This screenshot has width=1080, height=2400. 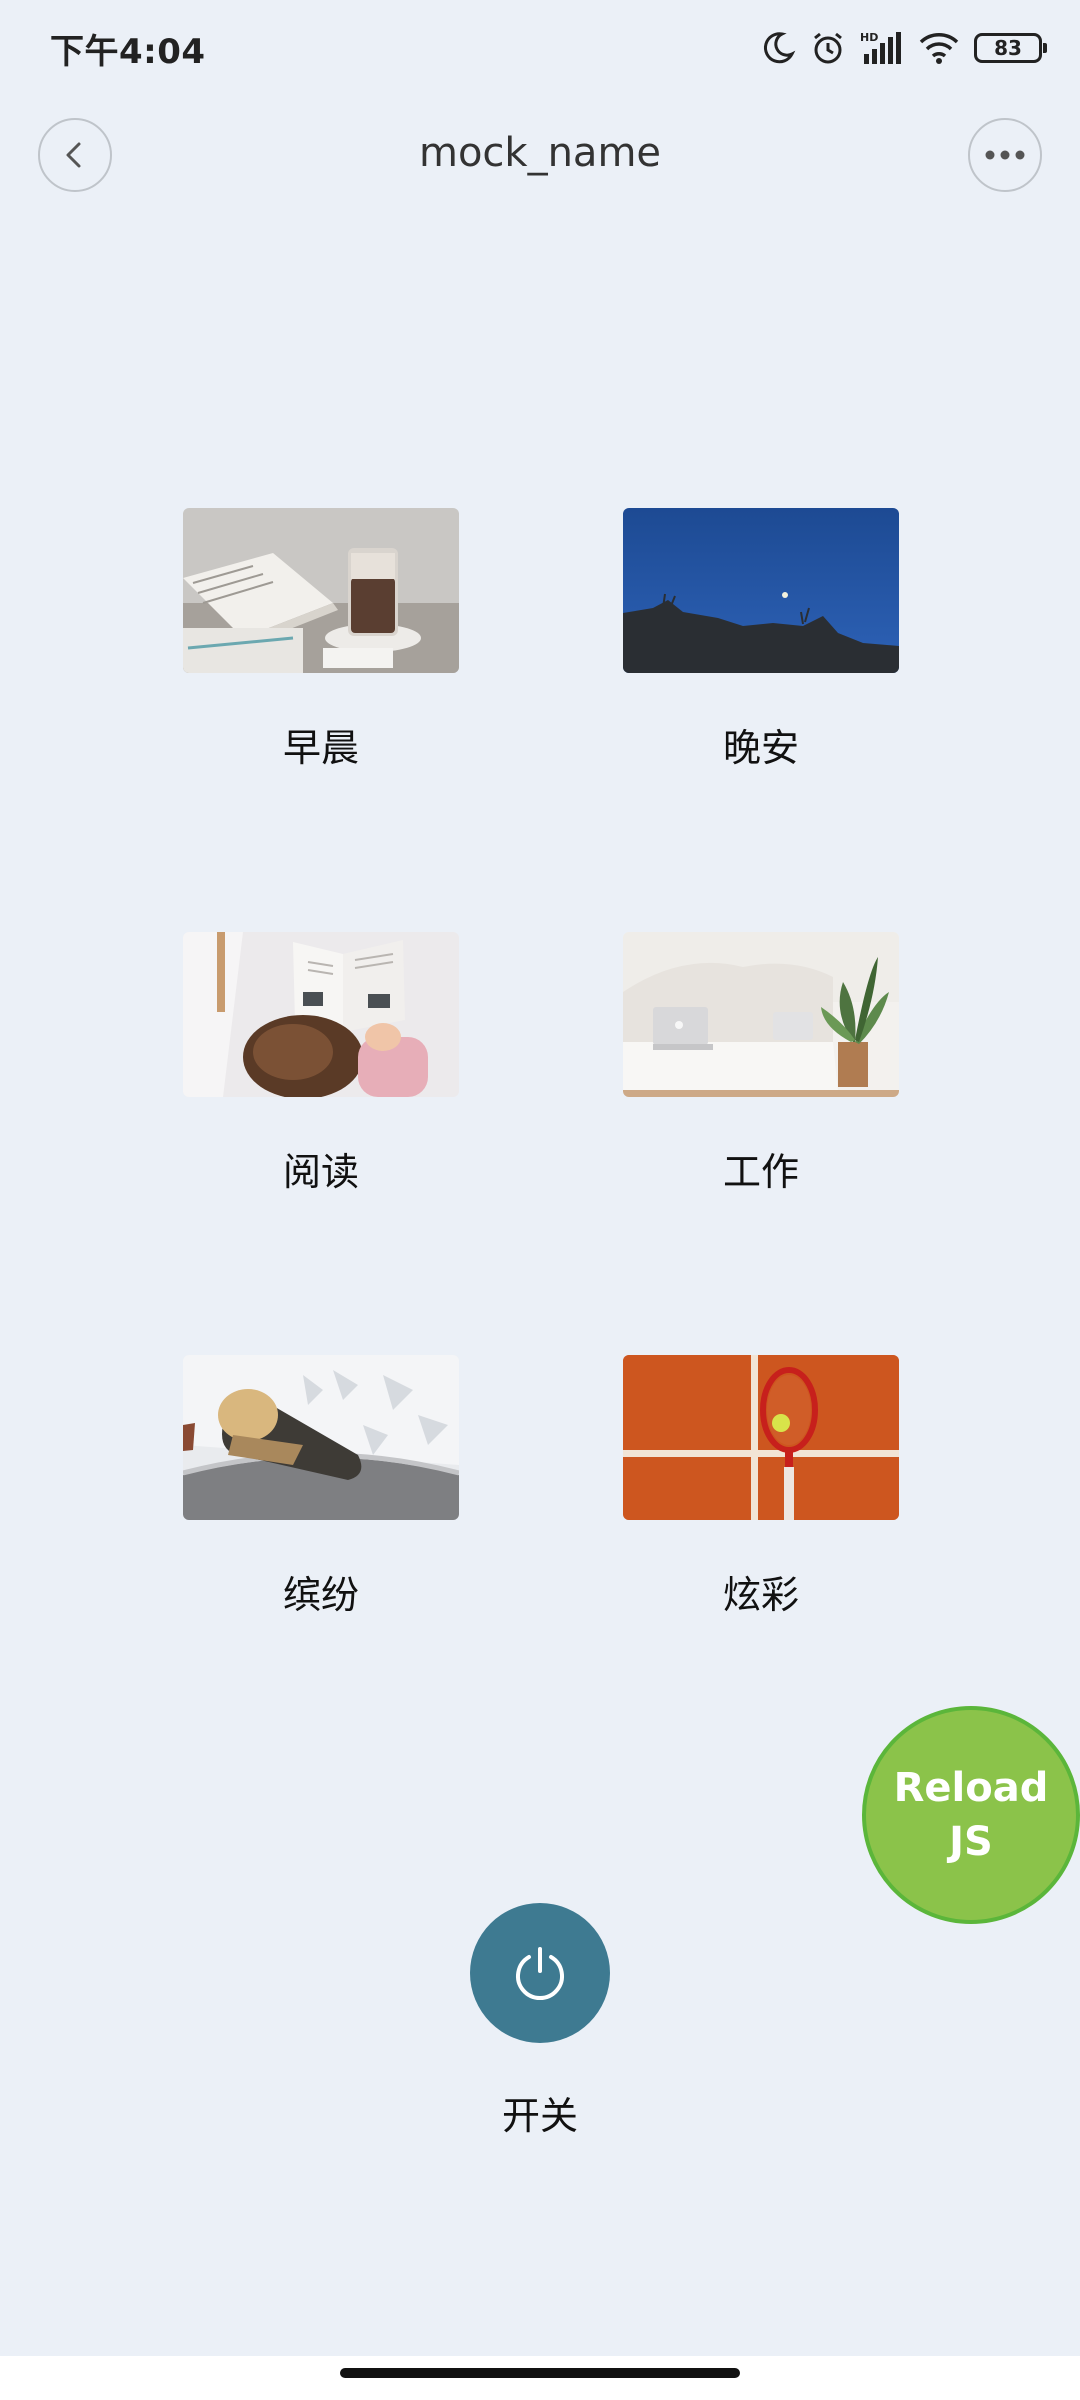 I want to click on power-toggle: 开关, so click(x=540, y=2020).